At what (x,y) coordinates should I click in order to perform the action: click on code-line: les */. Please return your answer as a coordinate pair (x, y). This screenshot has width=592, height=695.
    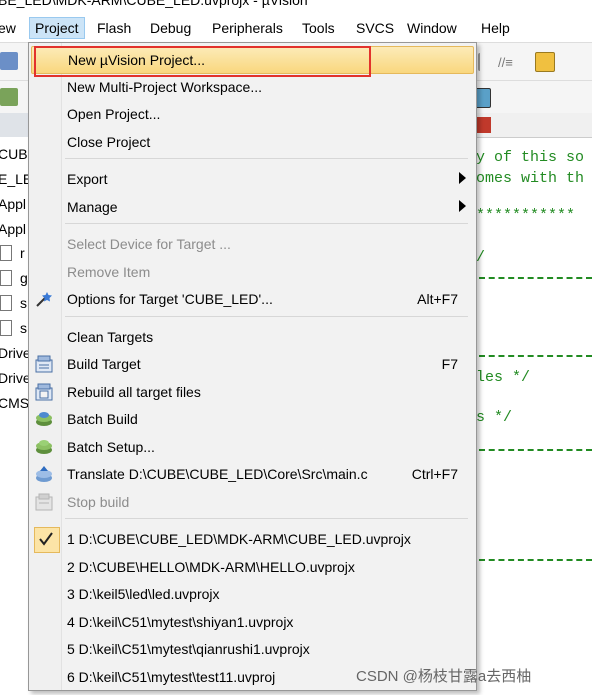
    Looking at the image, I should click on (503, 377).